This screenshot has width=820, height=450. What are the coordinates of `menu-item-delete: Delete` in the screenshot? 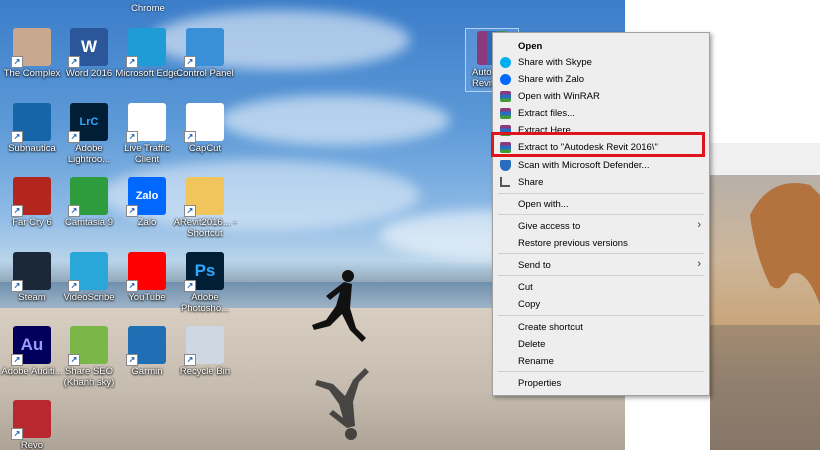 It's located at (601, 344).